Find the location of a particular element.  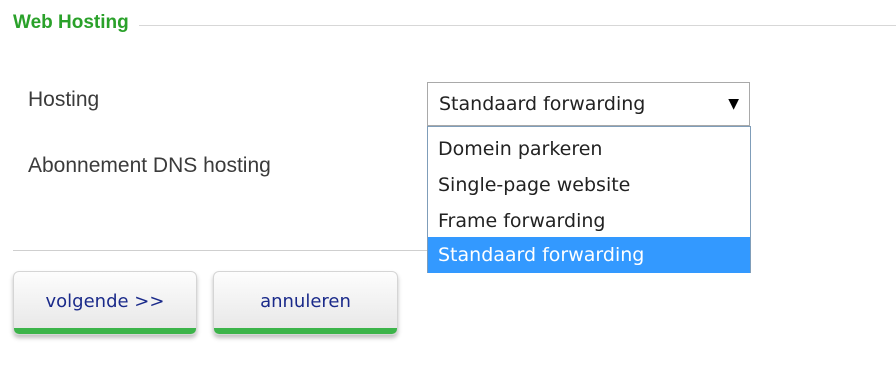

hosting-label: Hosting is located at coordinates (64, 99).